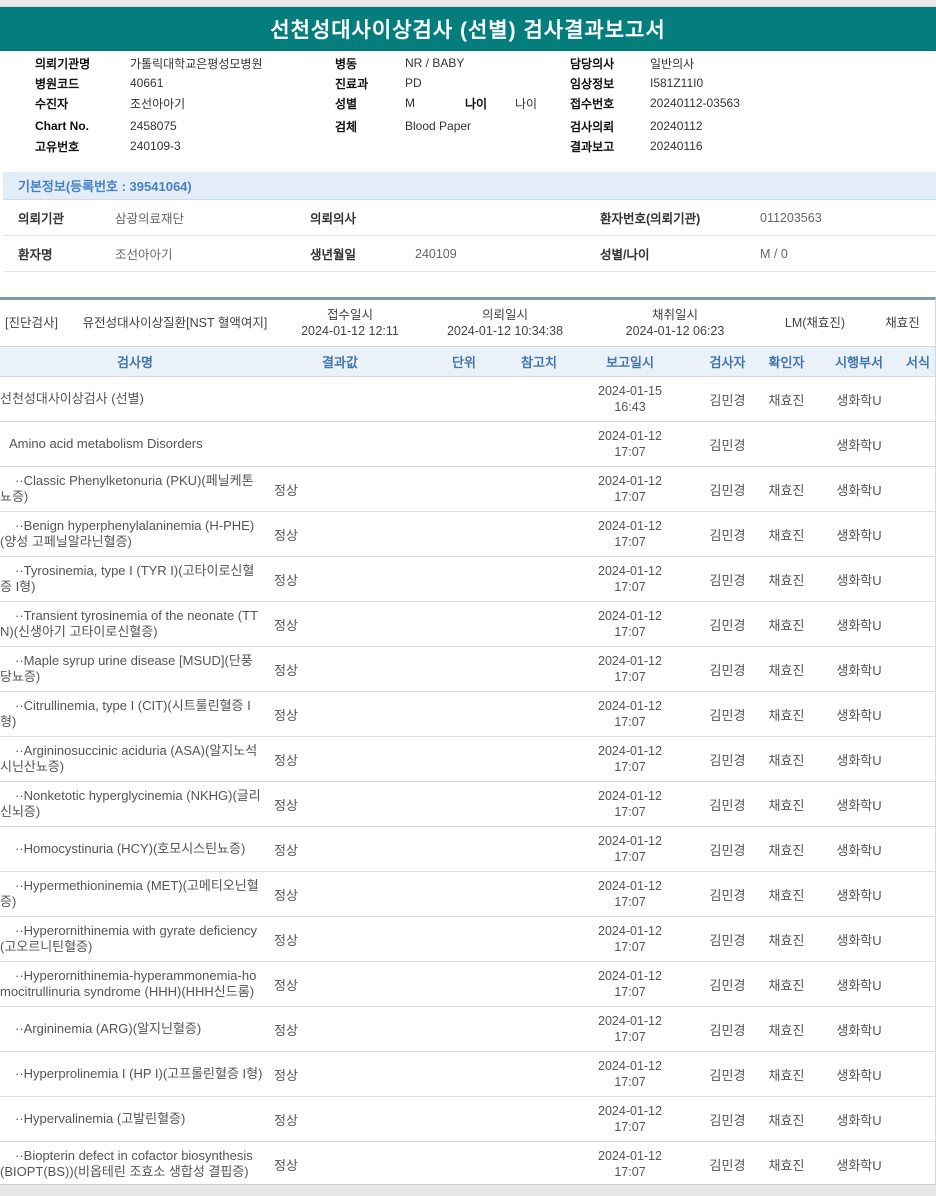  Describe the element at coordinates (464, 362) in the screenshot. I see `column-header-unit: 단위` at that location.